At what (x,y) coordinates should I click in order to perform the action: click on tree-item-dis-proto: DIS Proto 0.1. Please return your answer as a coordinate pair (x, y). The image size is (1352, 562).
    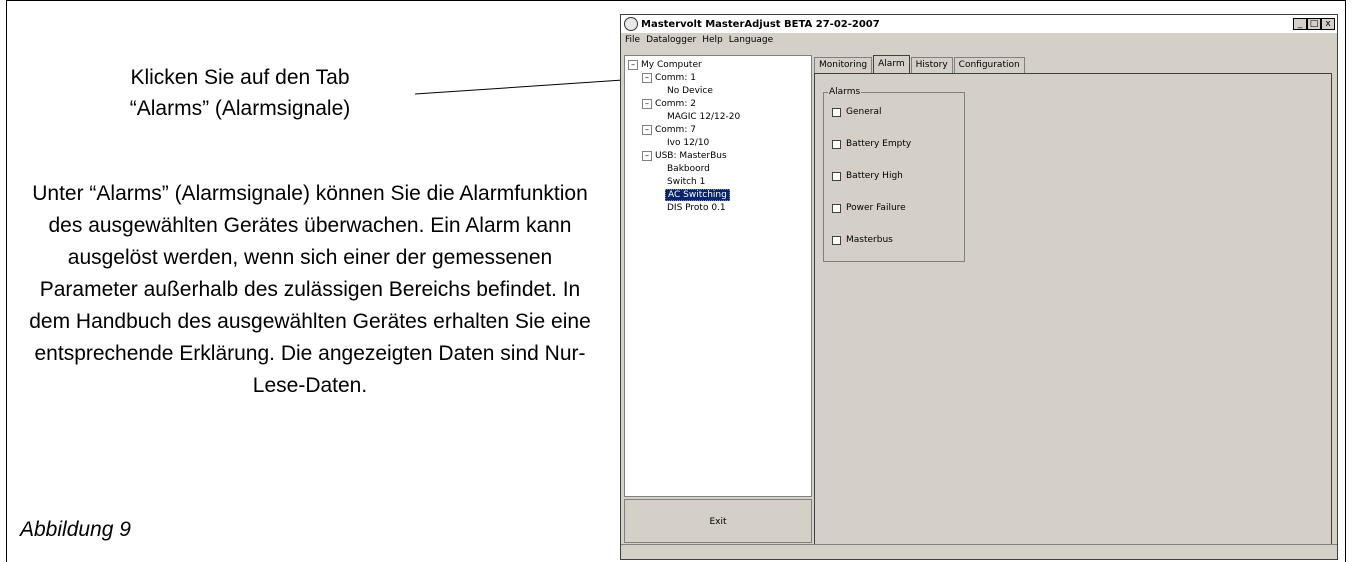
    Looking at the image, I should click on (696, 208).